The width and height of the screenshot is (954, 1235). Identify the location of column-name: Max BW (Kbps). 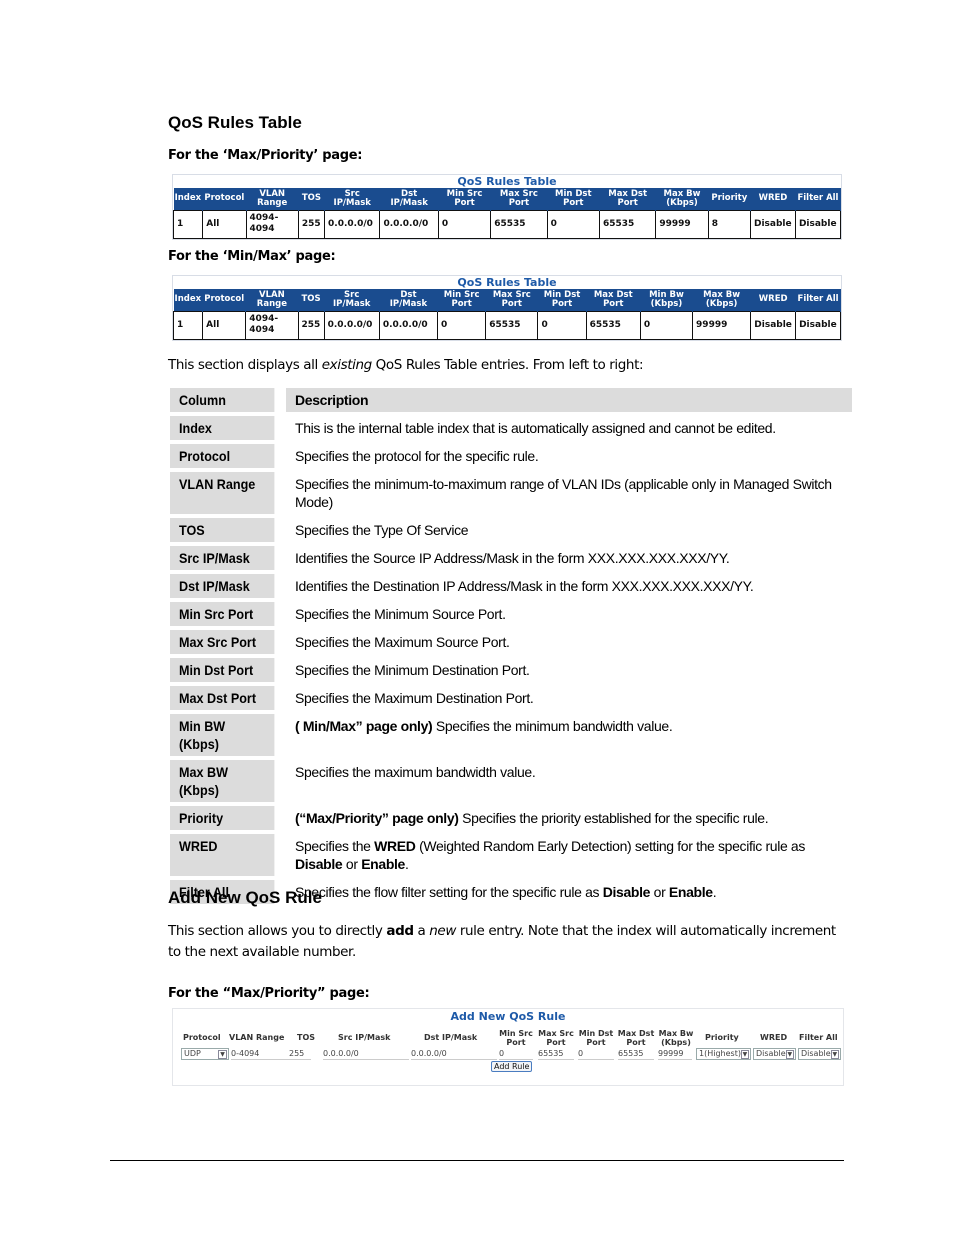
(222, 781).